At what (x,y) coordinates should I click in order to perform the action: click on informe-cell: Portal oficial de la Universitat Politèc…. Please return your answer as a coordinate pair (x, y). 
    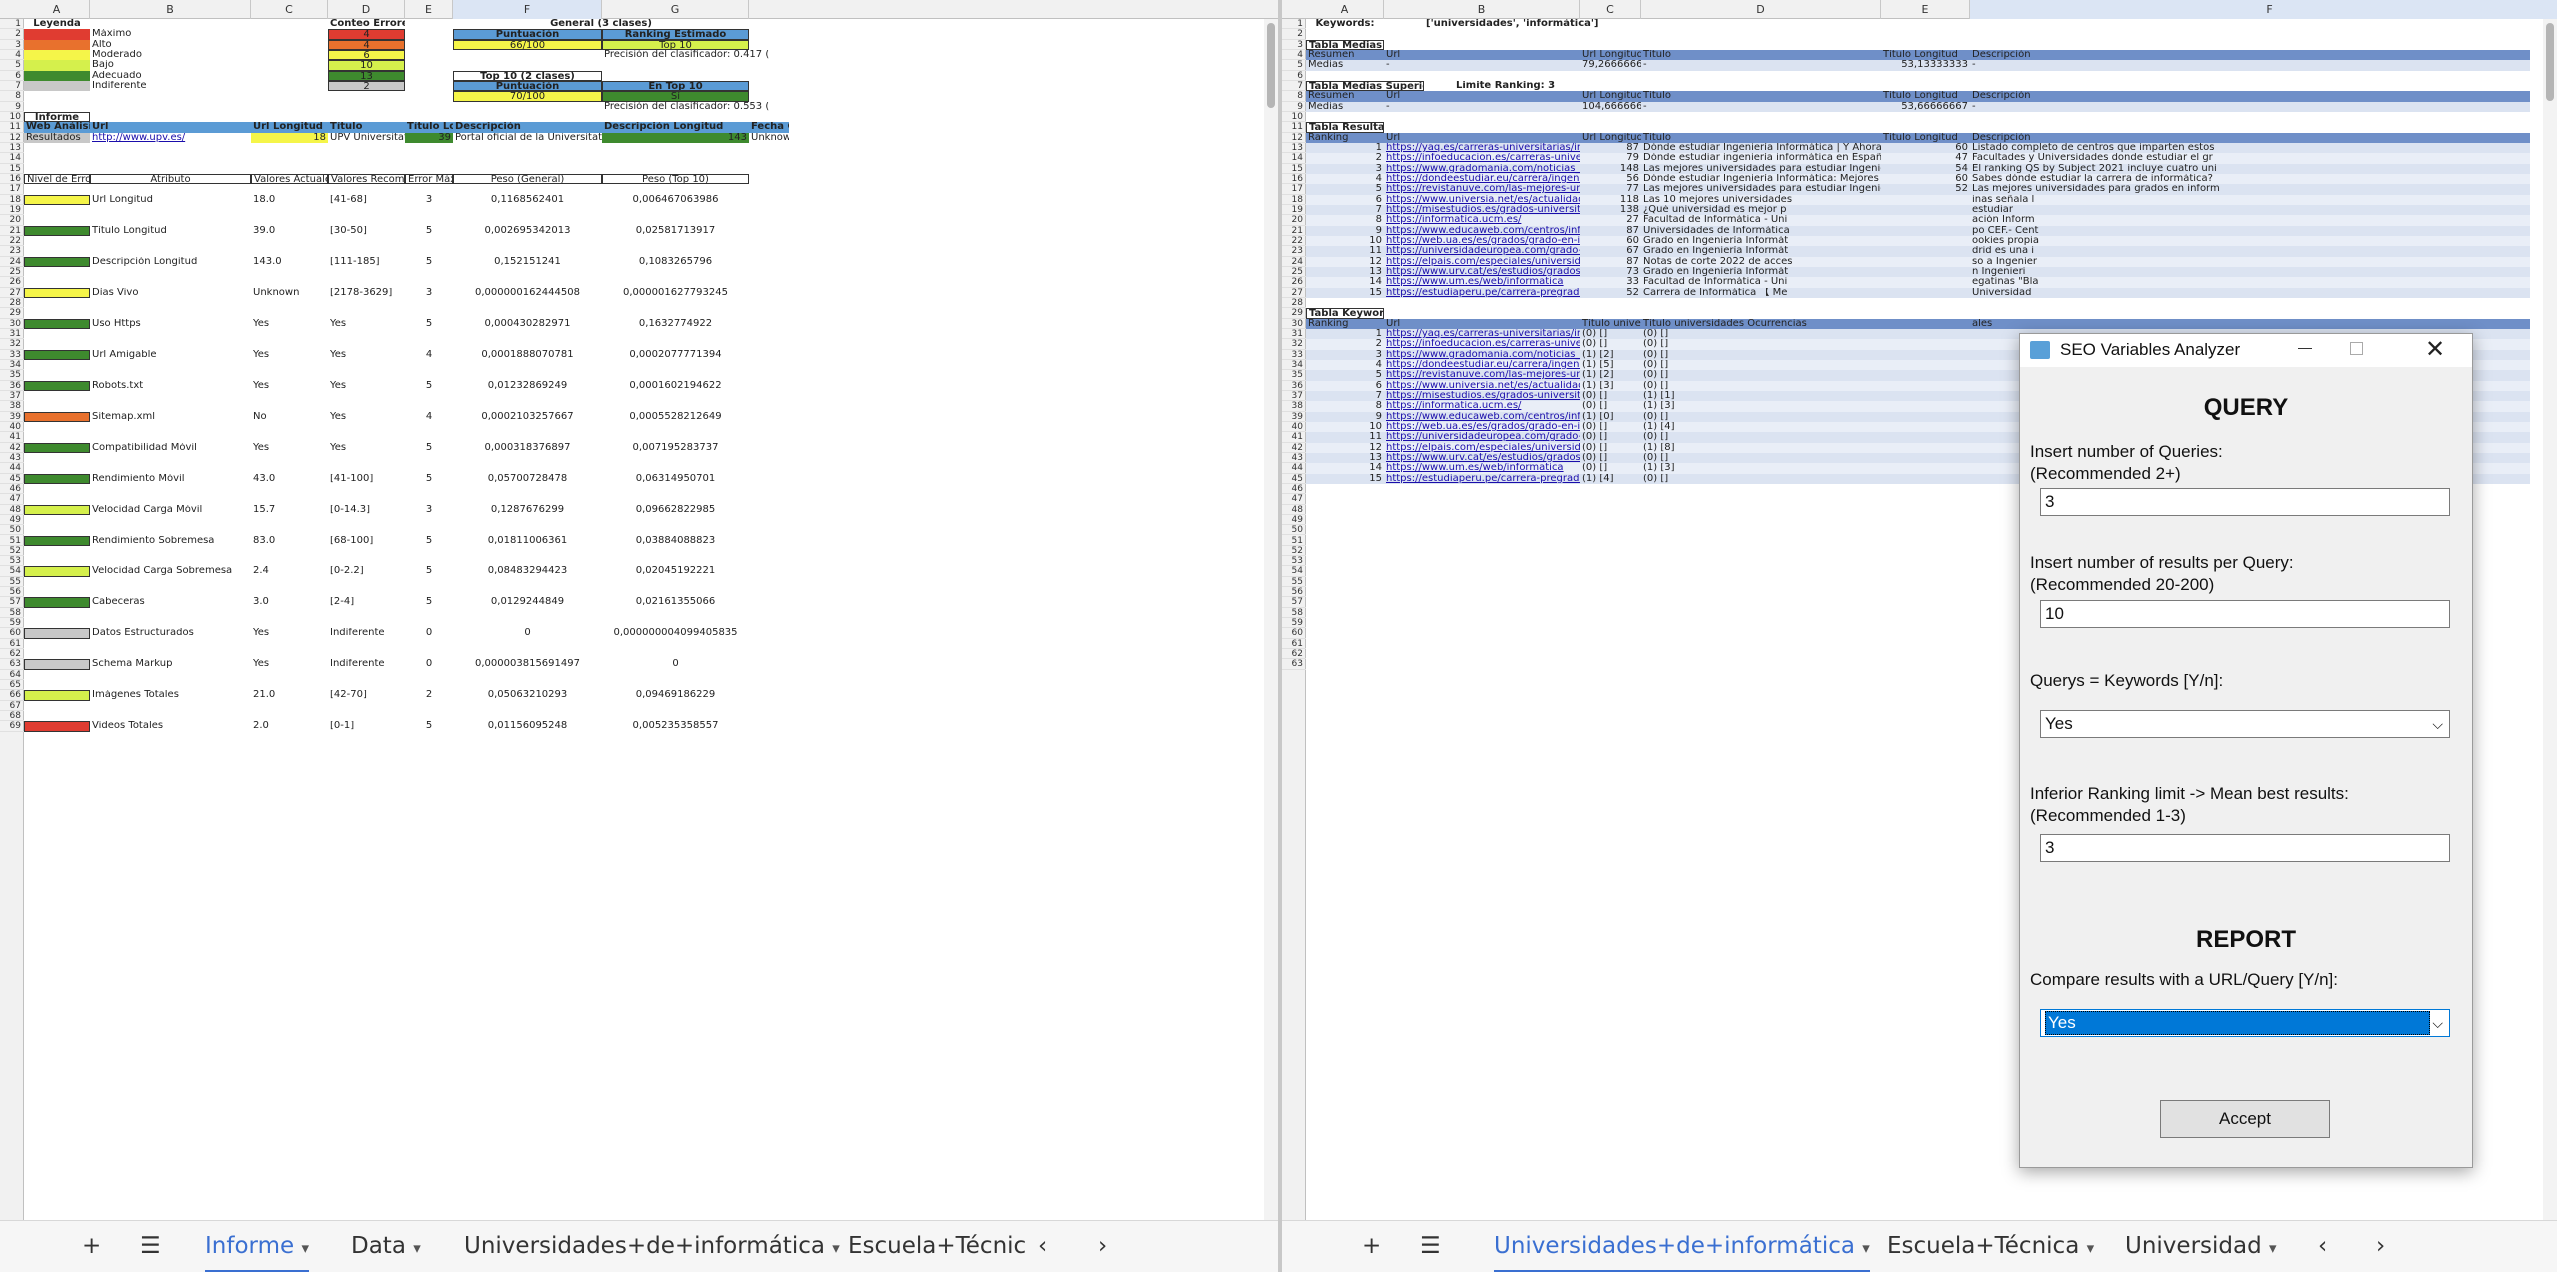
    Looking at the image, I should click on (527, 138).